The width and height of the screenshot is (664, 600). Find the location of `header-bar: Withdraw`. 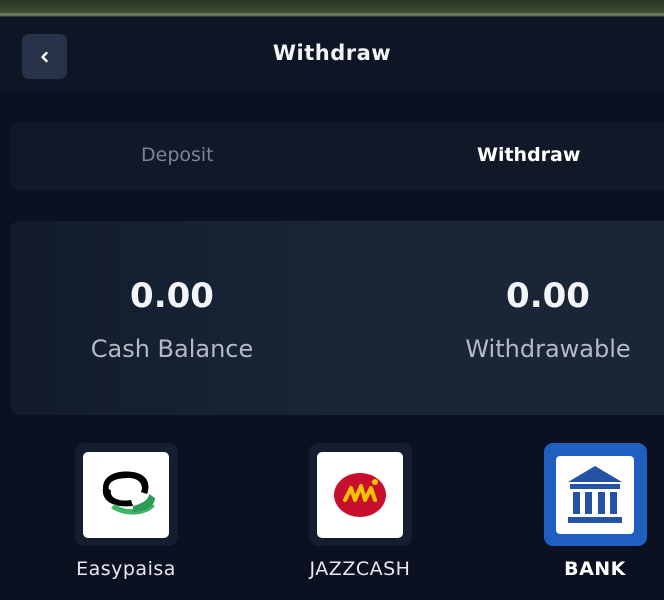

header-bar: Withdraw is located at coordinates (332, 55).